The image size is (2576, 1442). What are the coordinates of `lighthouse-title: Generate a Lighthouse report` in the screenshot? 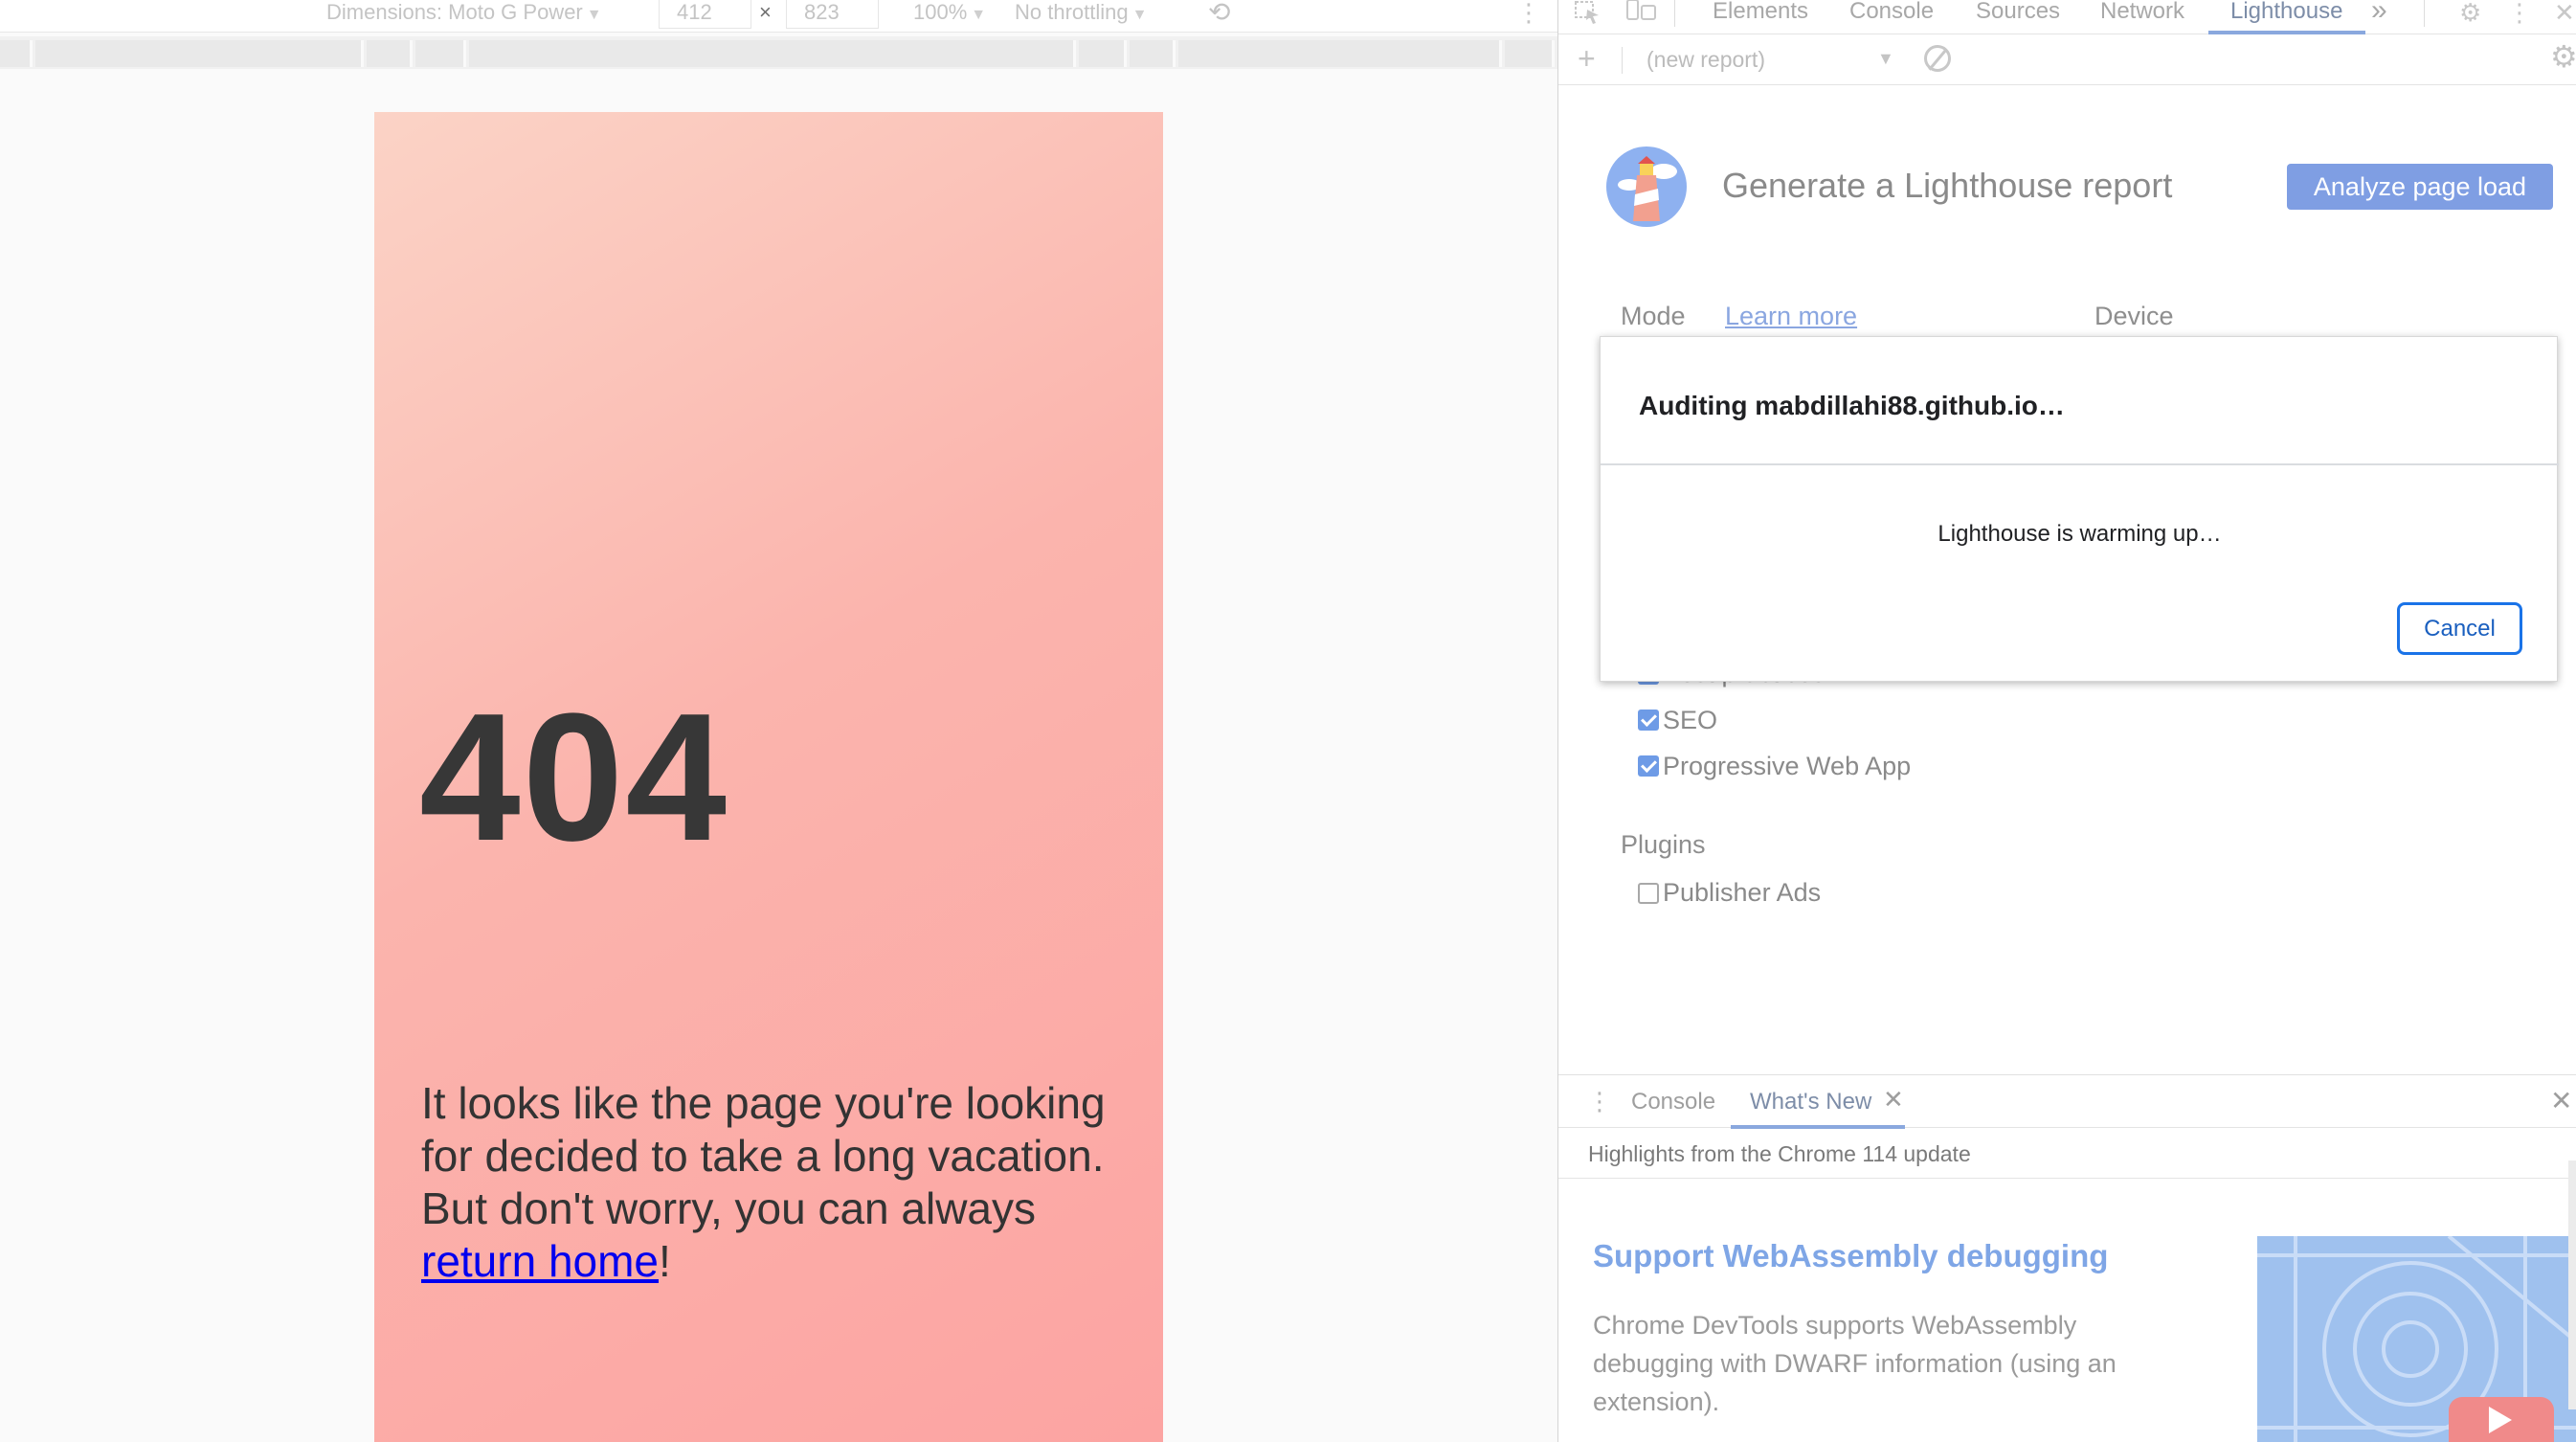 It's located at (1948, 185).